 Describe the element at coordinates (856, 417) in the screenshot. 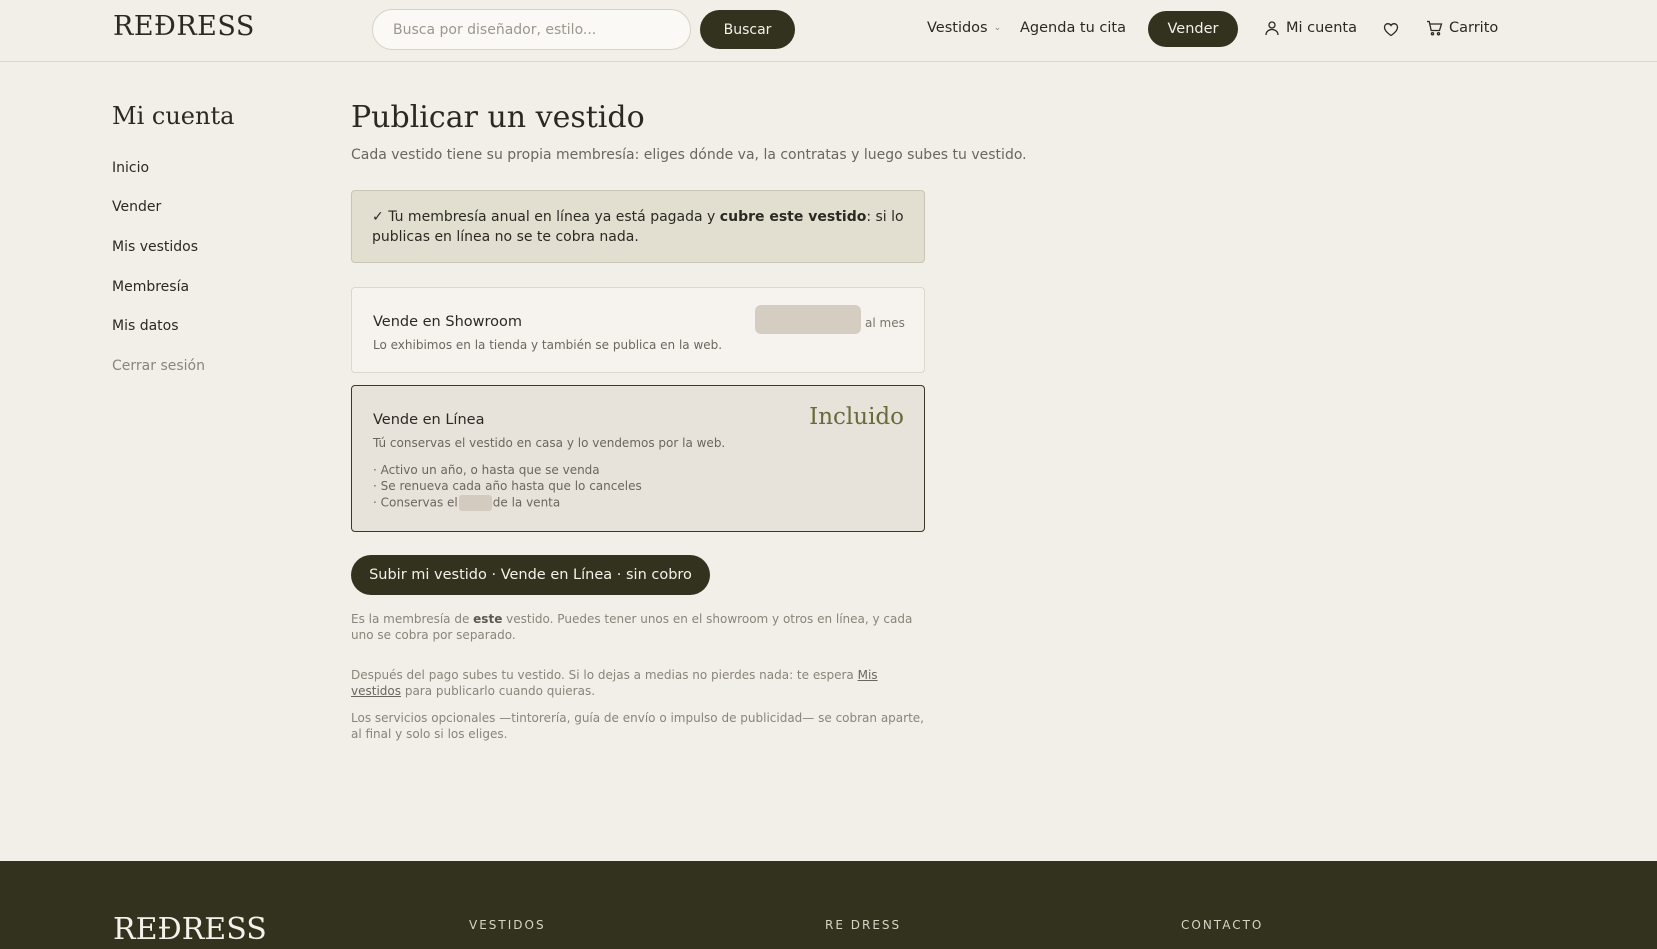

I see `online-included-label: Incluido` at that location.